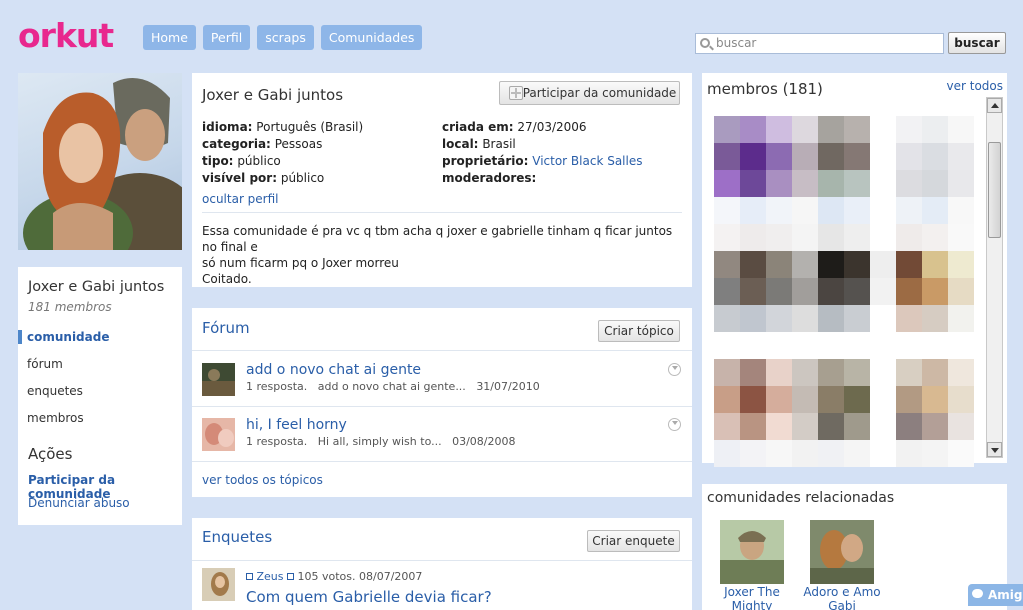  Describe the element at coordinates (237, 537) in the screenshot. I see `polls-title: Enquetes` at that location.